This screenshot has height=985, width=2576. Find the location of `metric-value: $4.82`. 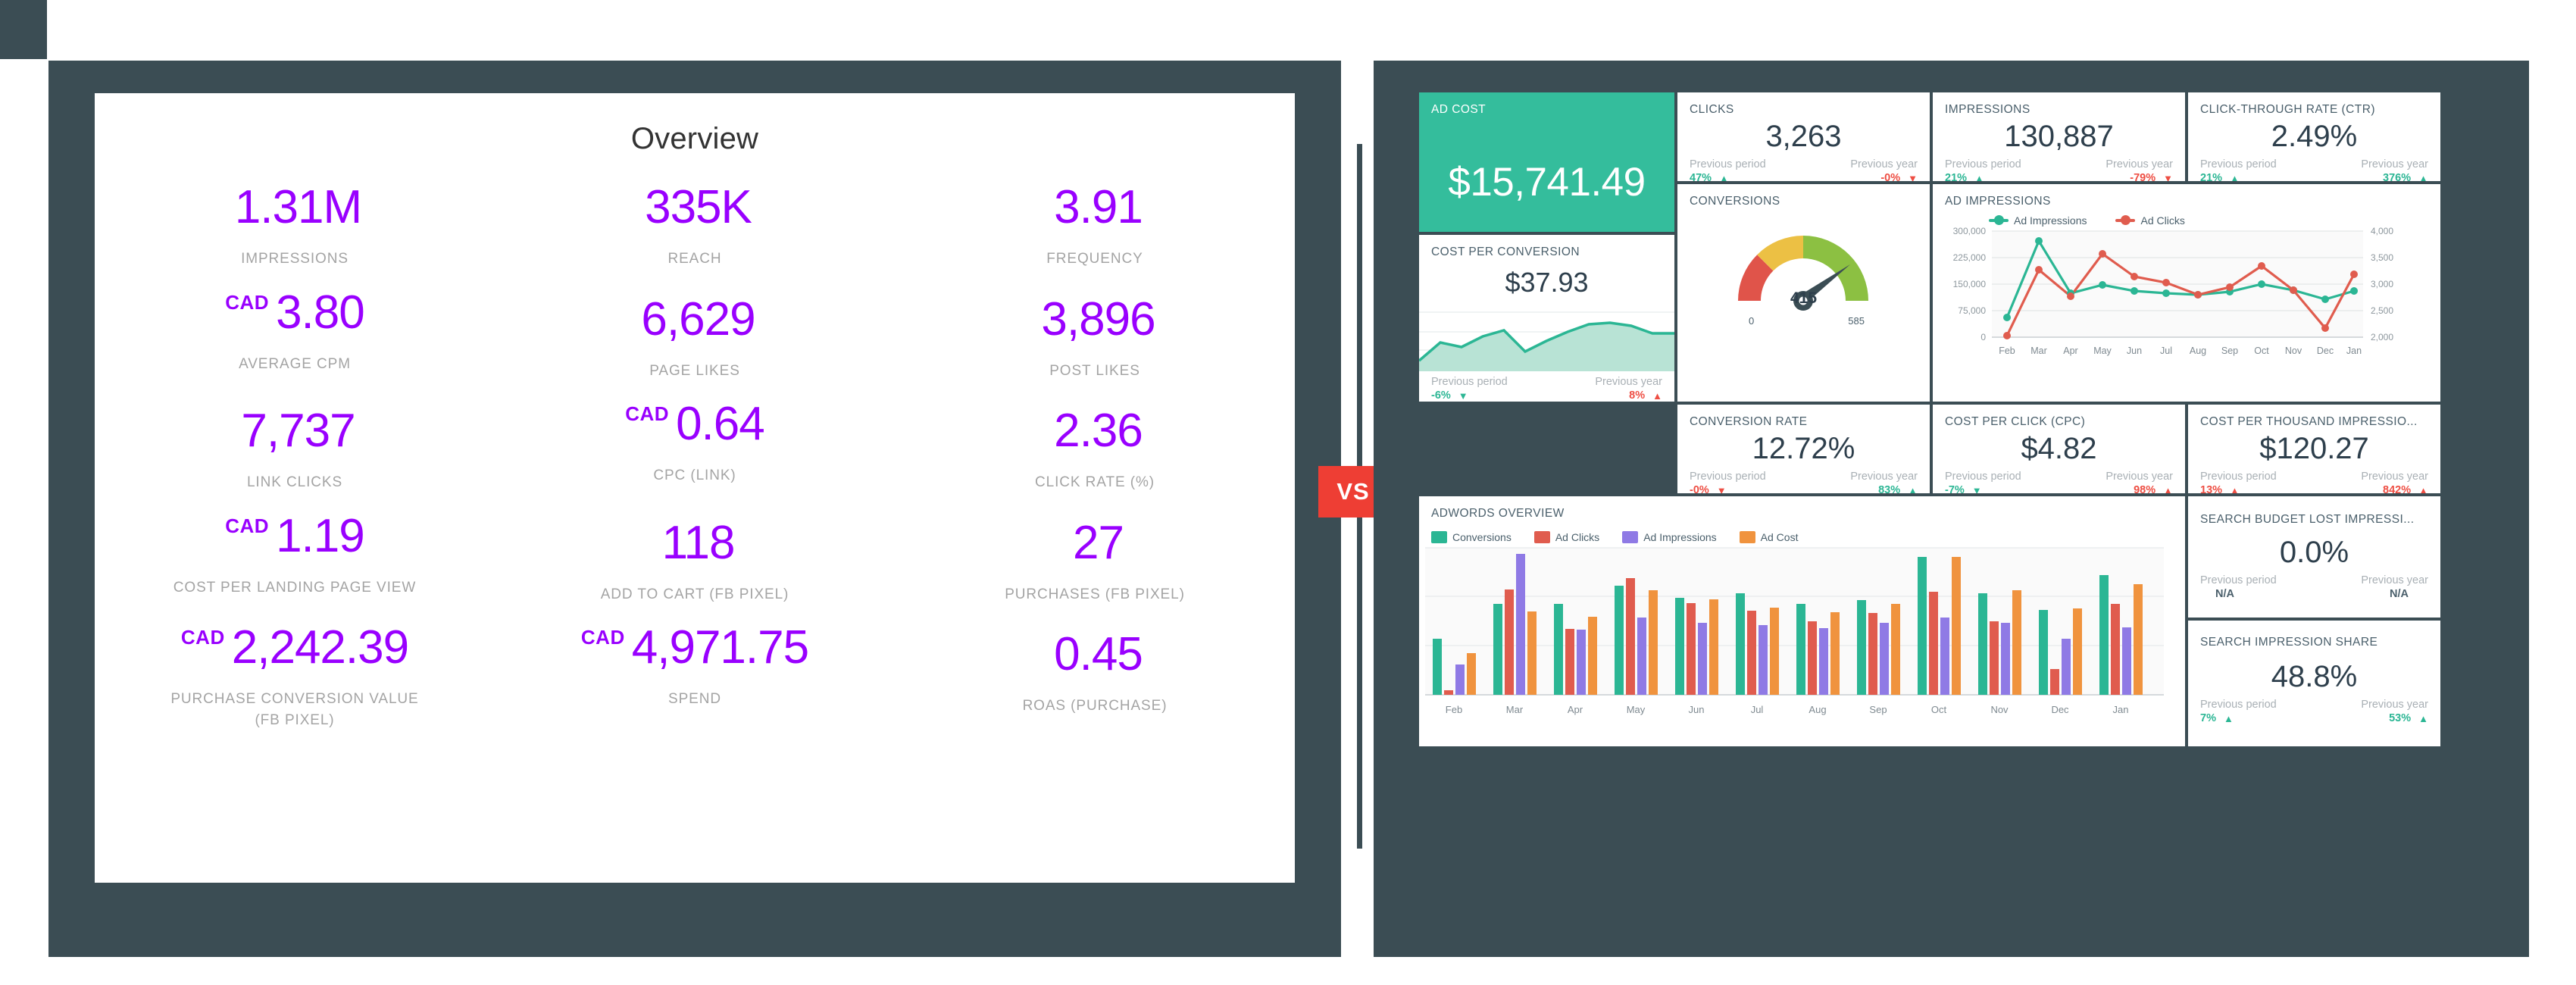

metric-value: $4.82 is located at coordinates (2059, 448).